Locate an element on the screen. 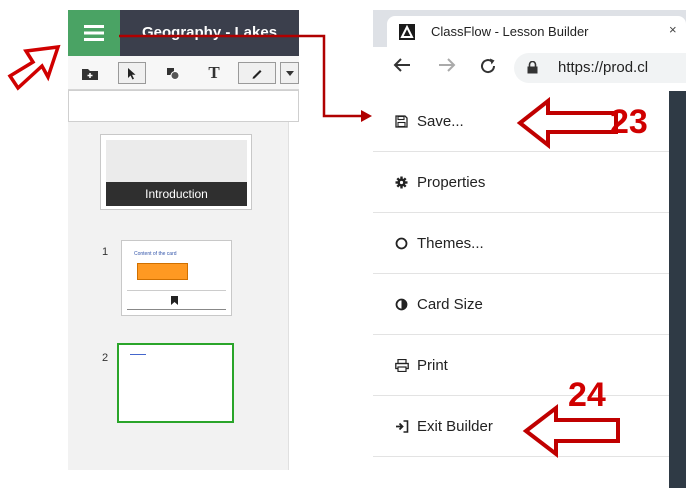  reload-icon is located at coordinates (488, 68).